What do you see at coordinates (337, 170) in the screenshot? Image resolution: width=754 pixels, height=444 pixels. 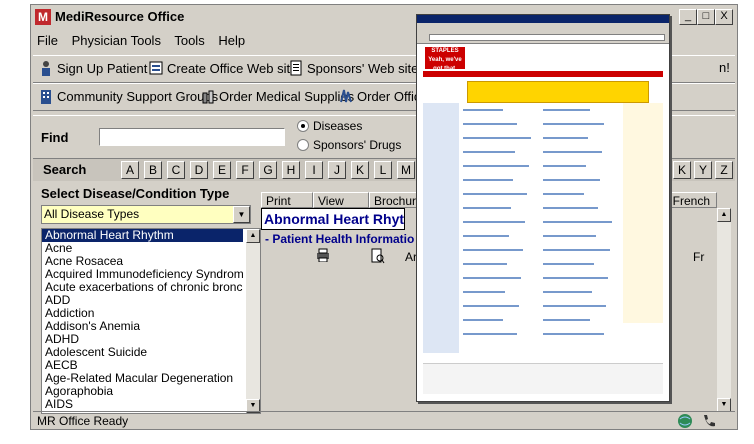 I see `letter-button-j: J` at bounding box center [337, 170].